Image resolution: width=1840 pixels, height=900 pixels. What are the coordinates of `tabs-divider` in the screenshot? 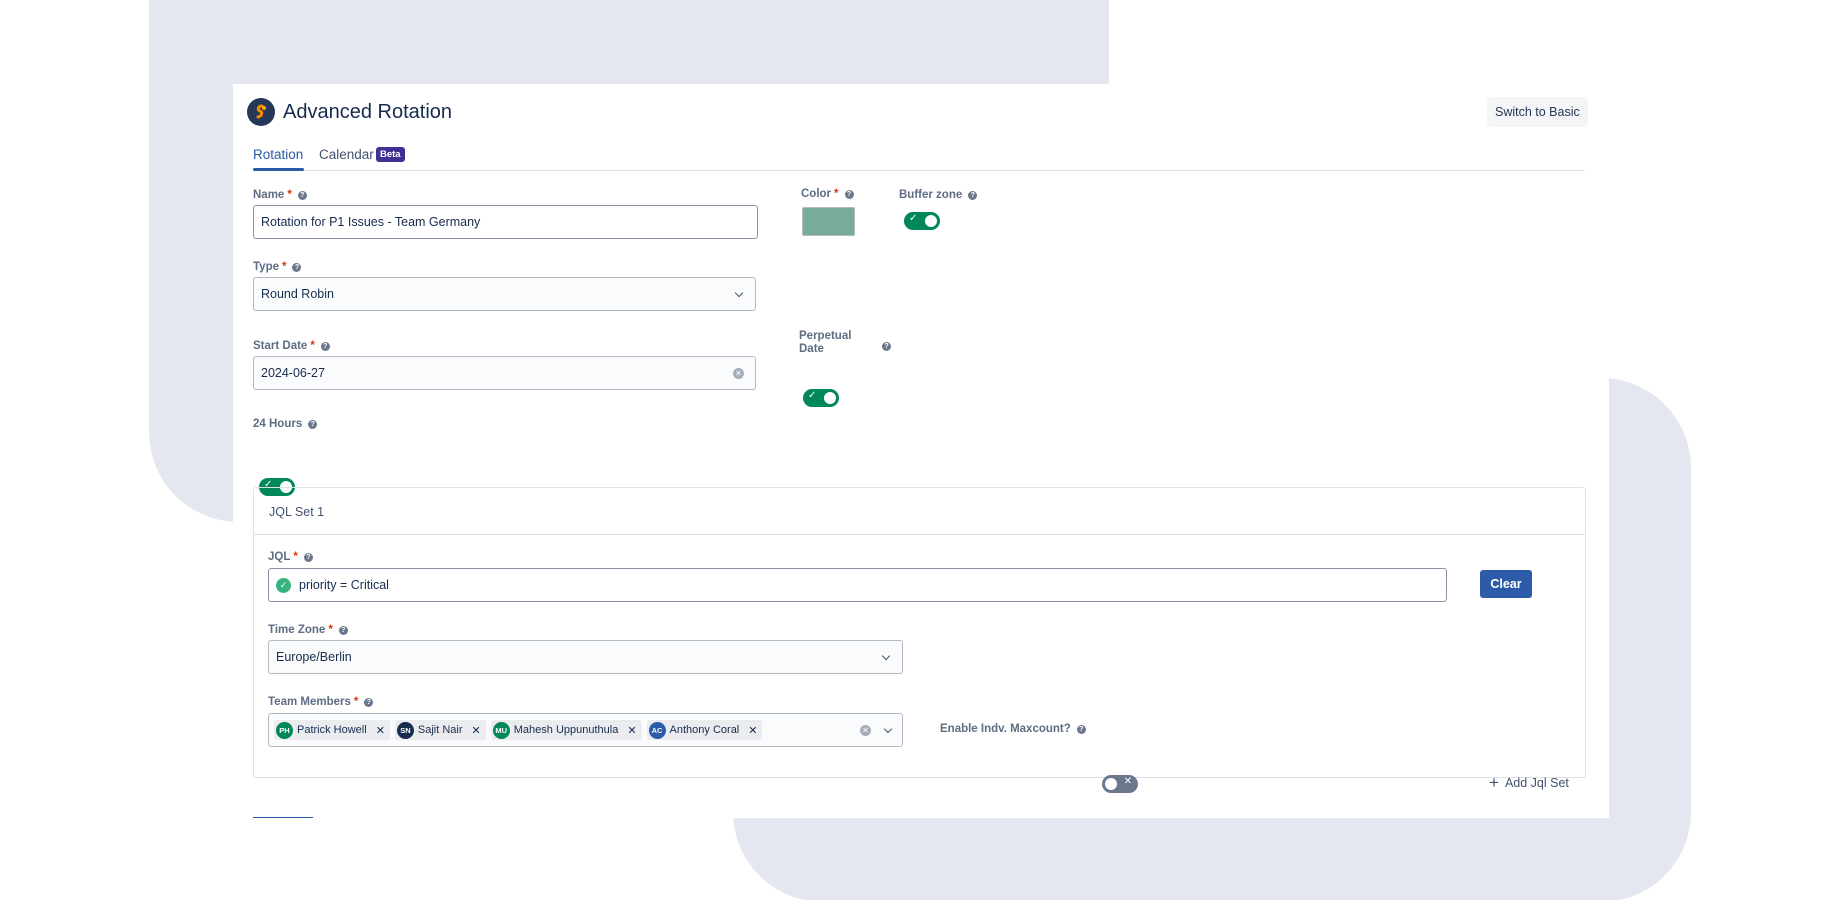 It's located at (919, 170).